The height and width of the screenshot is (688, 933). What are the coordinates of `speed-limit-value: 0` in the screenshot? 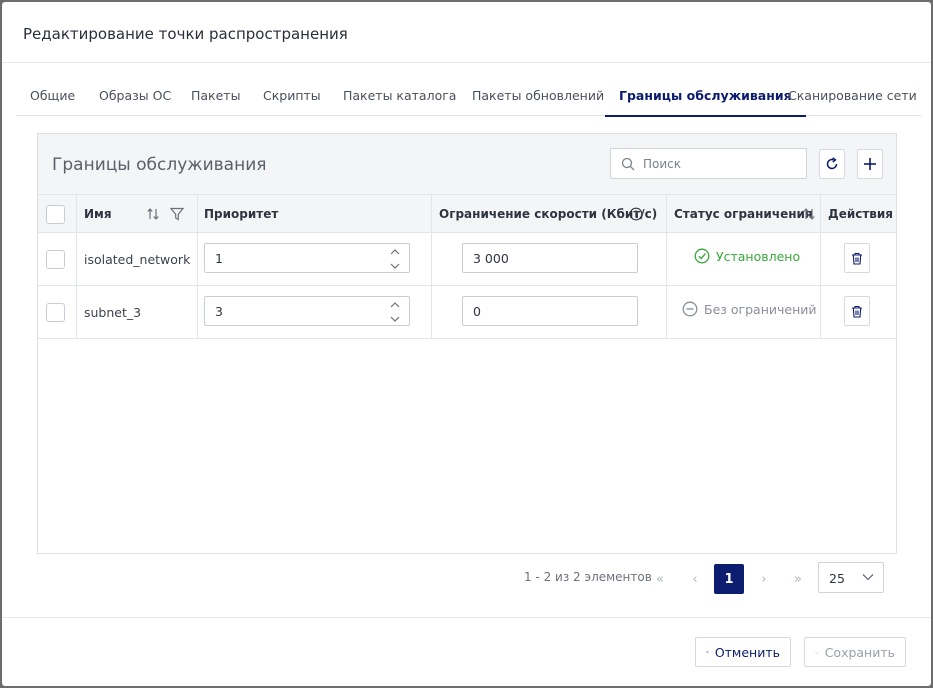 It's located at (477, 311).